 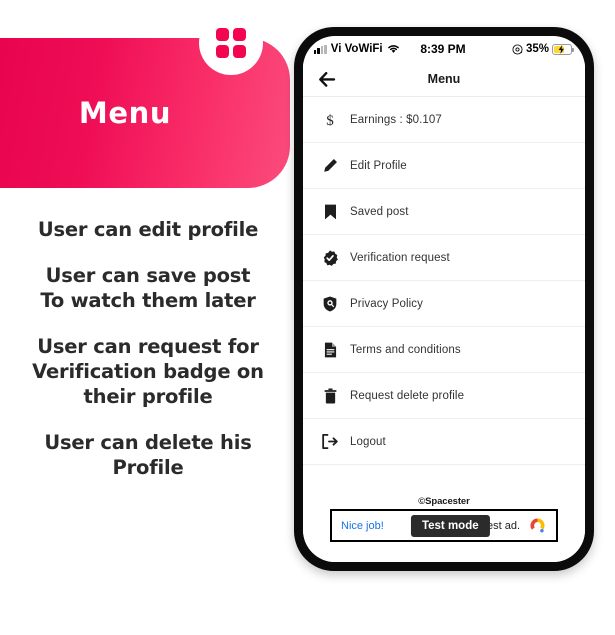 I want to click on menu-item-label: Saved post, so click(x=379, y=211).